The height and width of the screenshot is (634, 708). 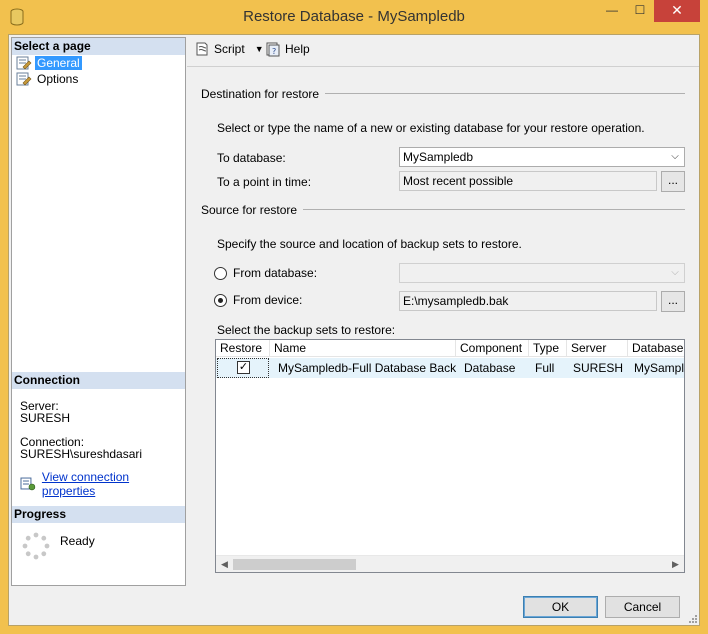 I want to click on restore-checkbox: ✓, so click(x=243, y=367).